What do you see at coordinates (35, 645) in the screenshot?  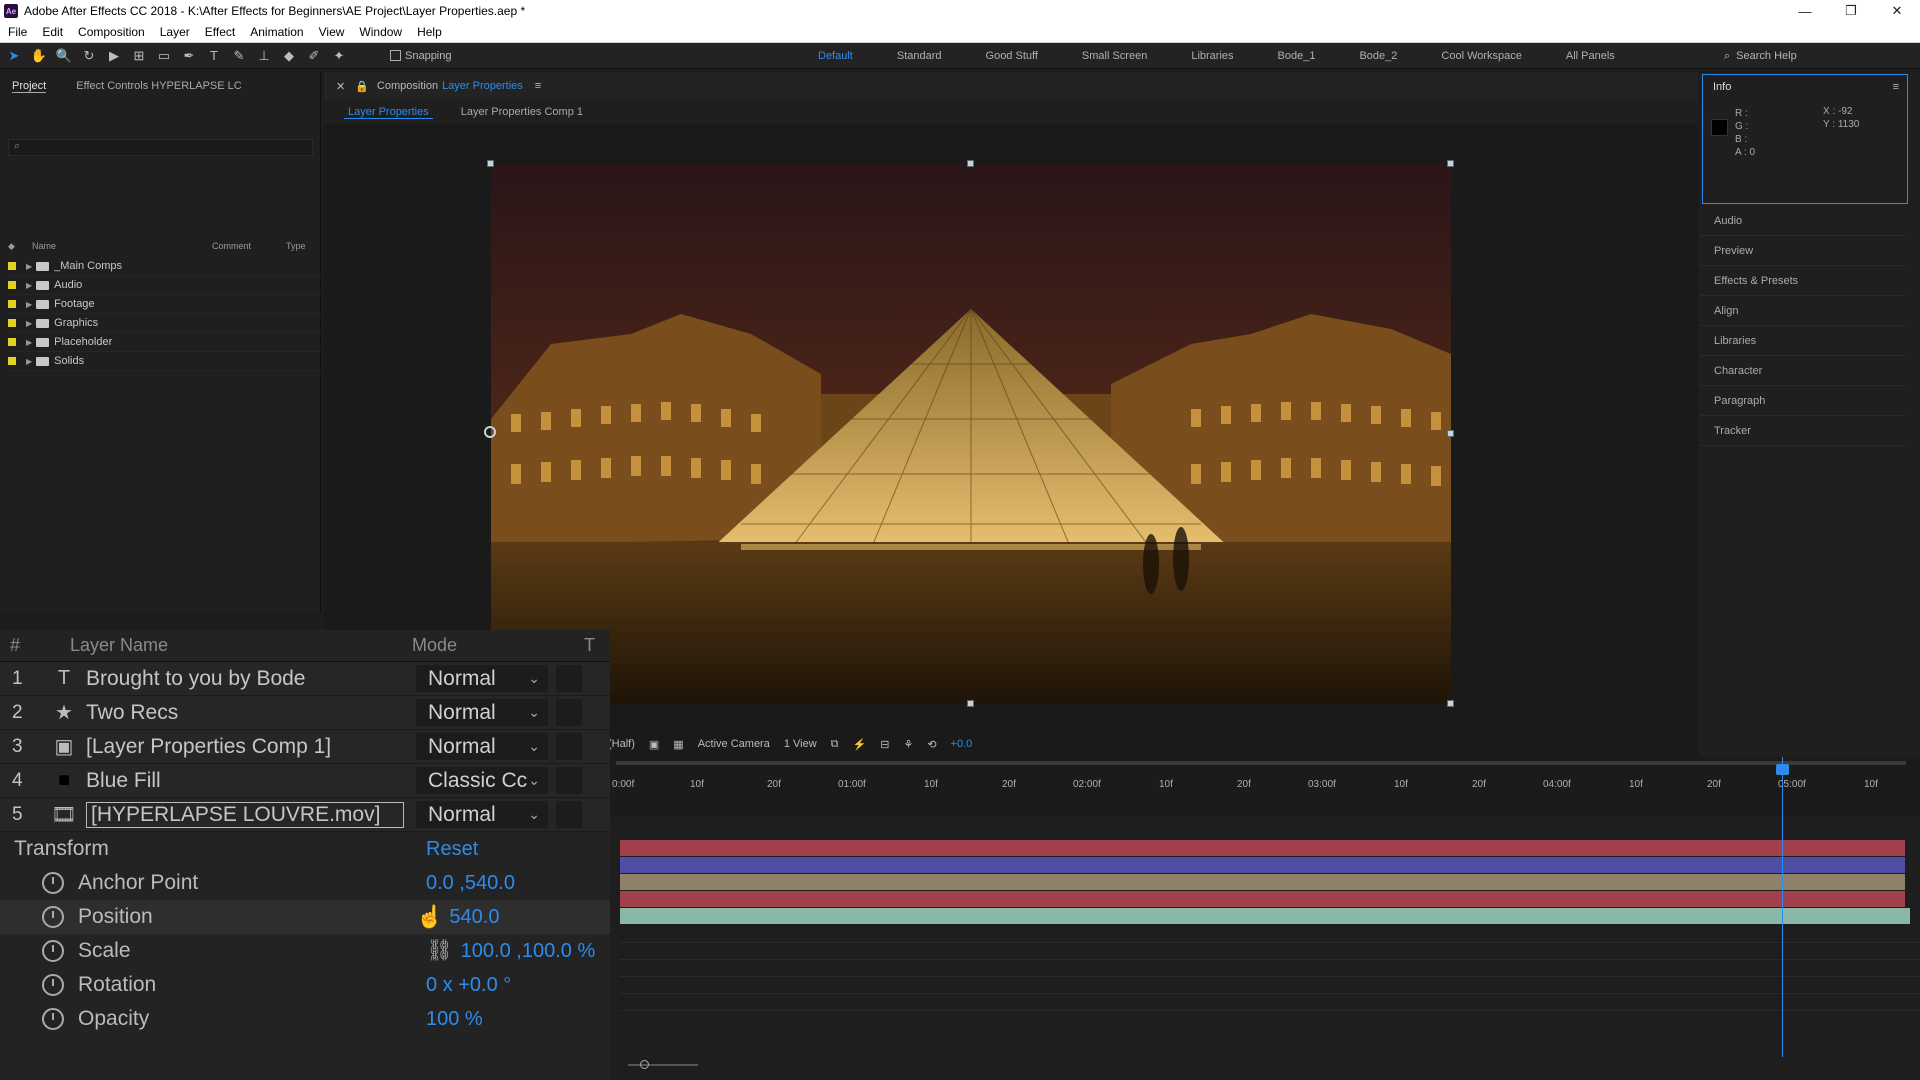 I see `column-number: #` at bounding box center [35, 645].